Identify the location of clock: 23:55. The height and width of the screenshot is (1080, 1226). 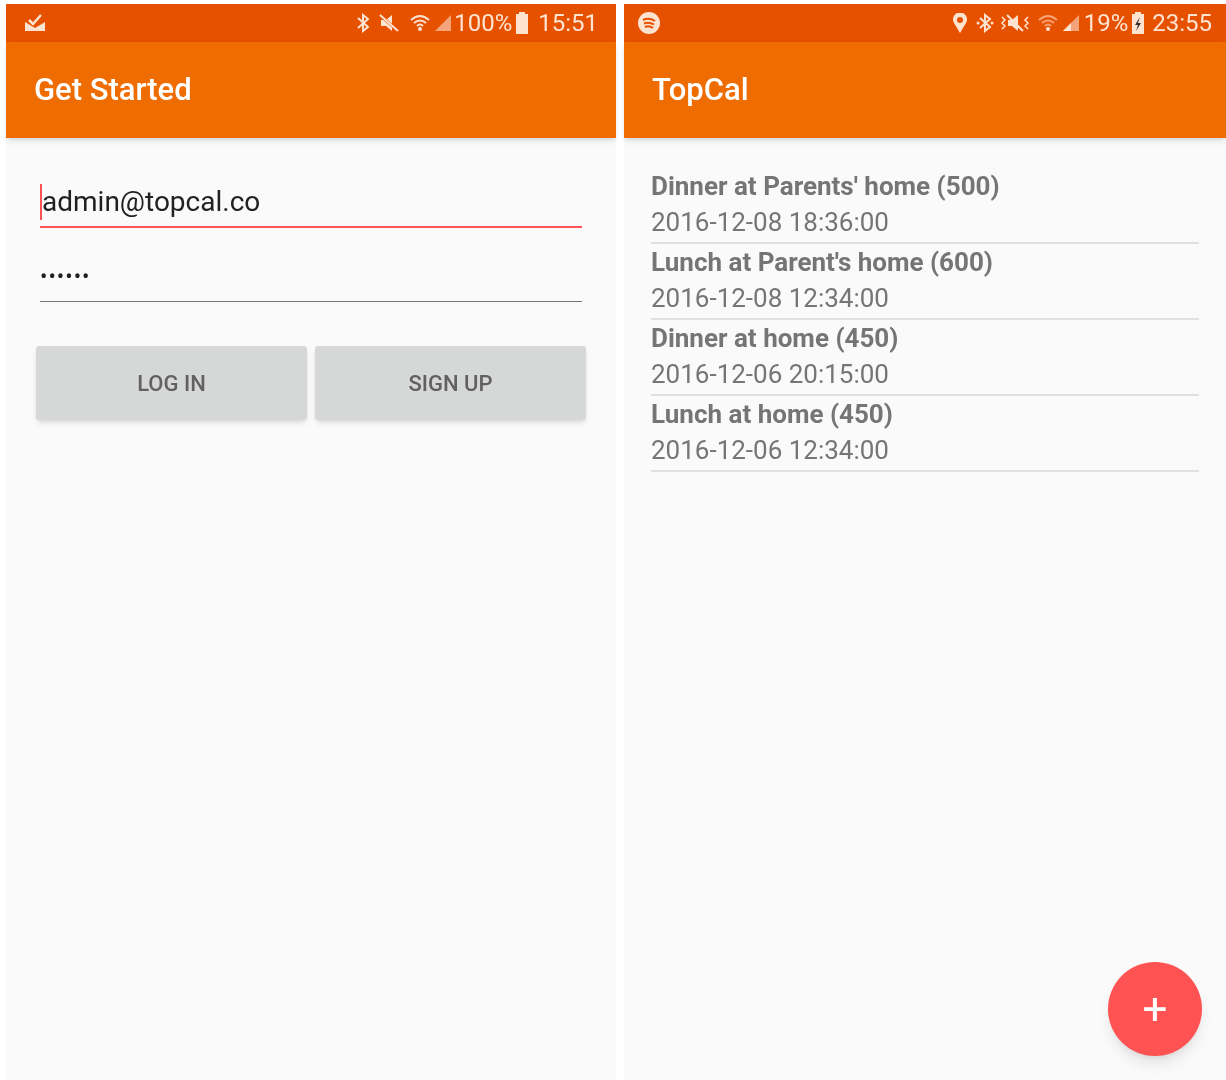
(1182, 23).